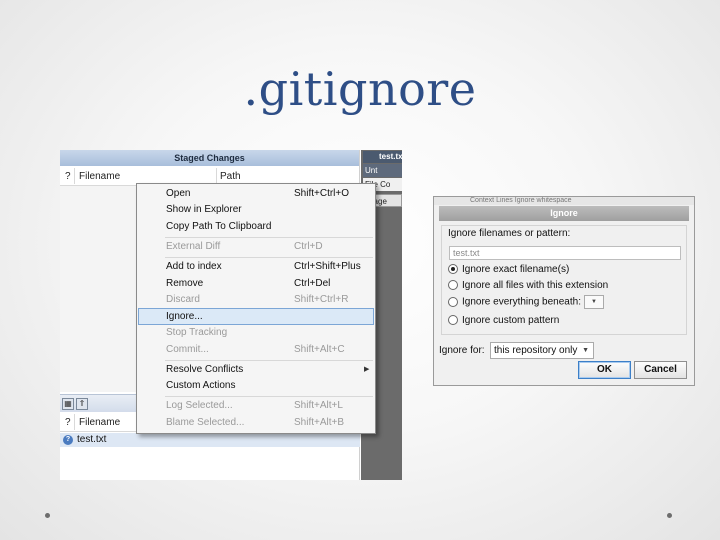  What do you see at coordinates (209, 158) in the screenshot?
I see `staged-changes-header: Staged Changes` at bounding box center [209, 158].